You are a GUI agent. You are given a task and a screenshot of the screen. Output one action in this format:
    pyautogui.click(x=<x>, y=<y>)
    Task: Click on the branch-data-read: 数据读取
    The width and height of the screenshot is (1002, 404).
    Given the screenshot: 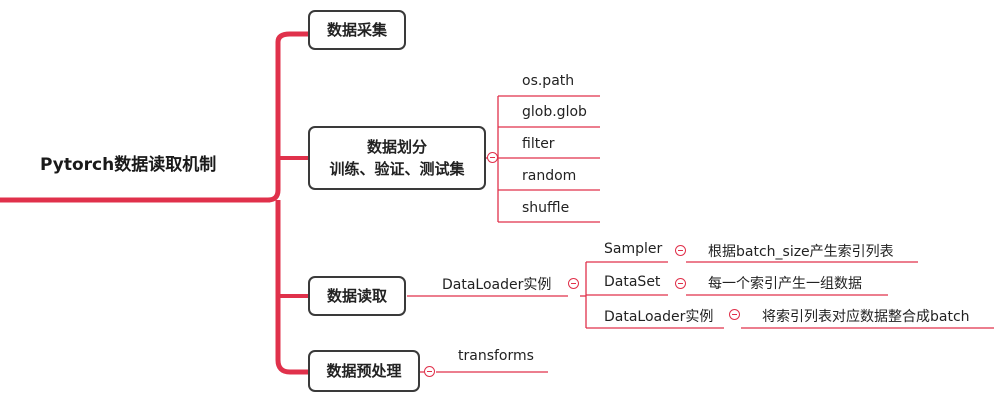 What is the action you would take?
    pyautogui.click(x=357, y=296)
    